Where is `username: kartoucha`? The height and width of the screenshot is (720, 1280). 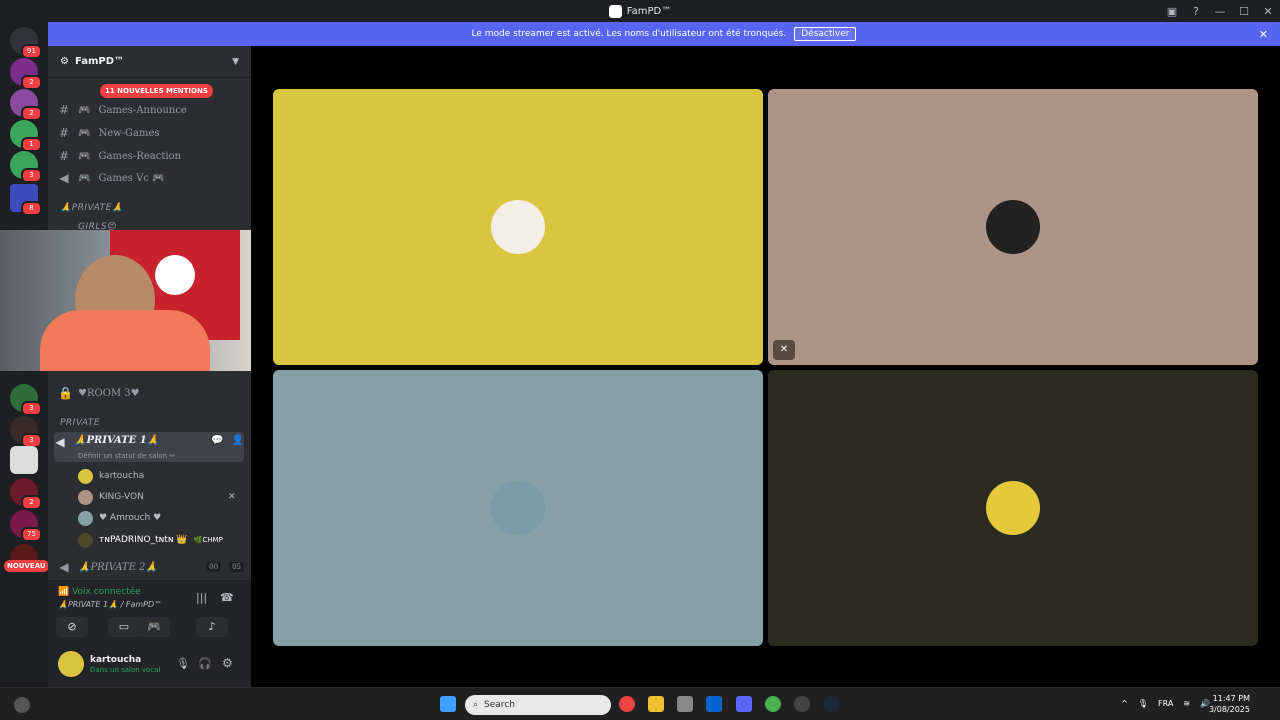 username: kartoucha is located at coordinates (116, 660).